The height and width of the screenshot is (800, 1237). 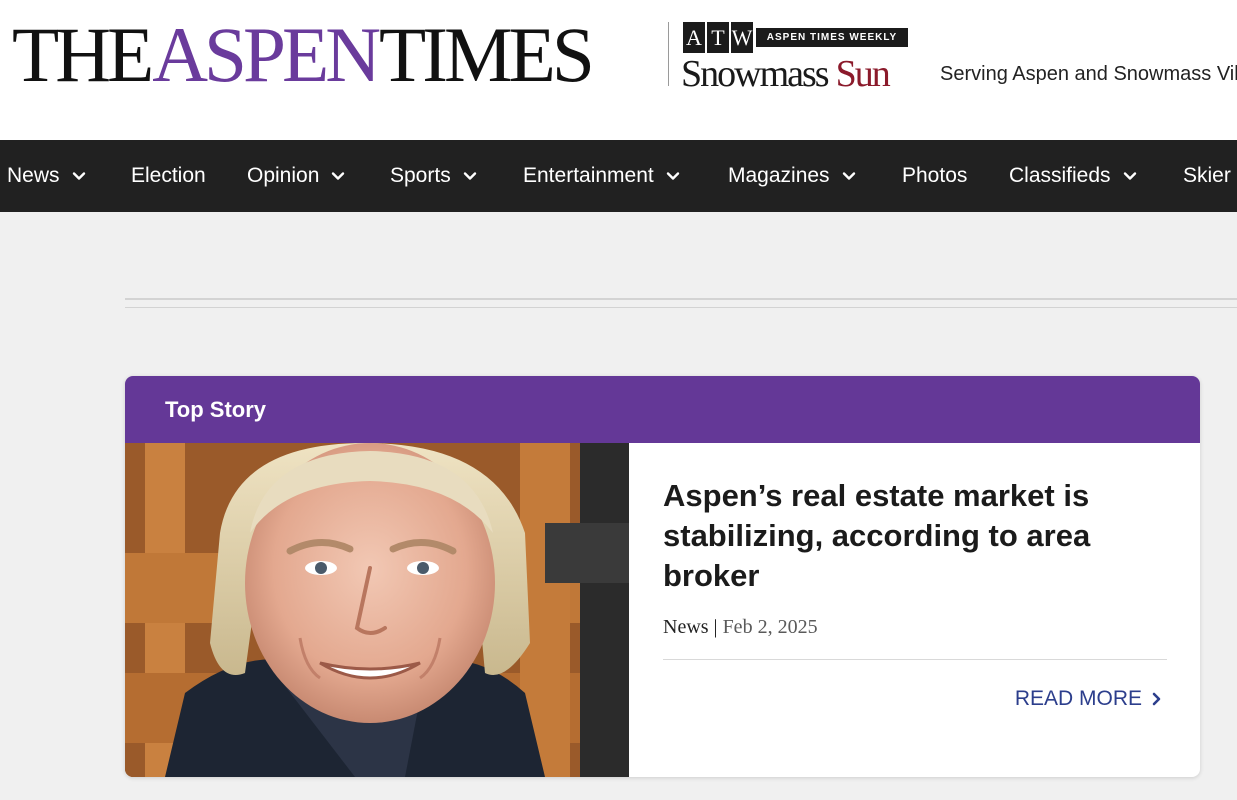 I want to click on nav-item-photos: Photos, so click(x=934, y=176).